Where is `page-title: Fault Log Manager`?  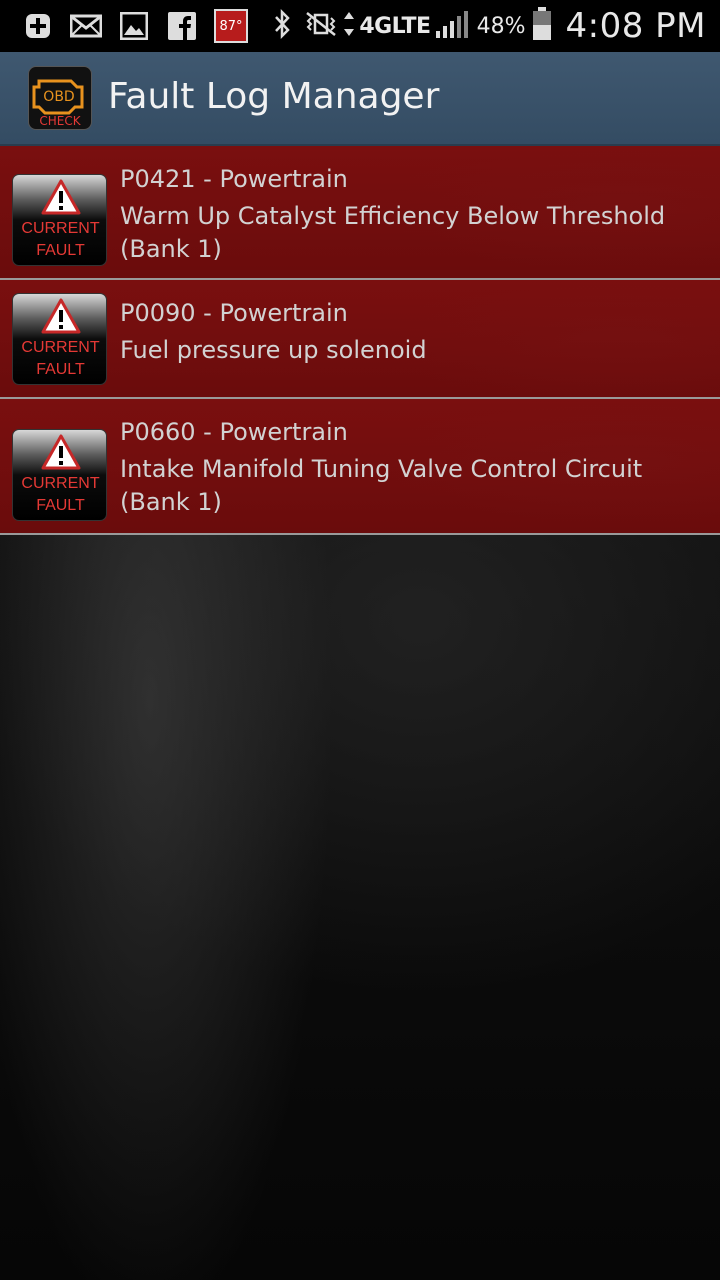
page-title: Fault Log Manager is located at coordinates (274, 96).